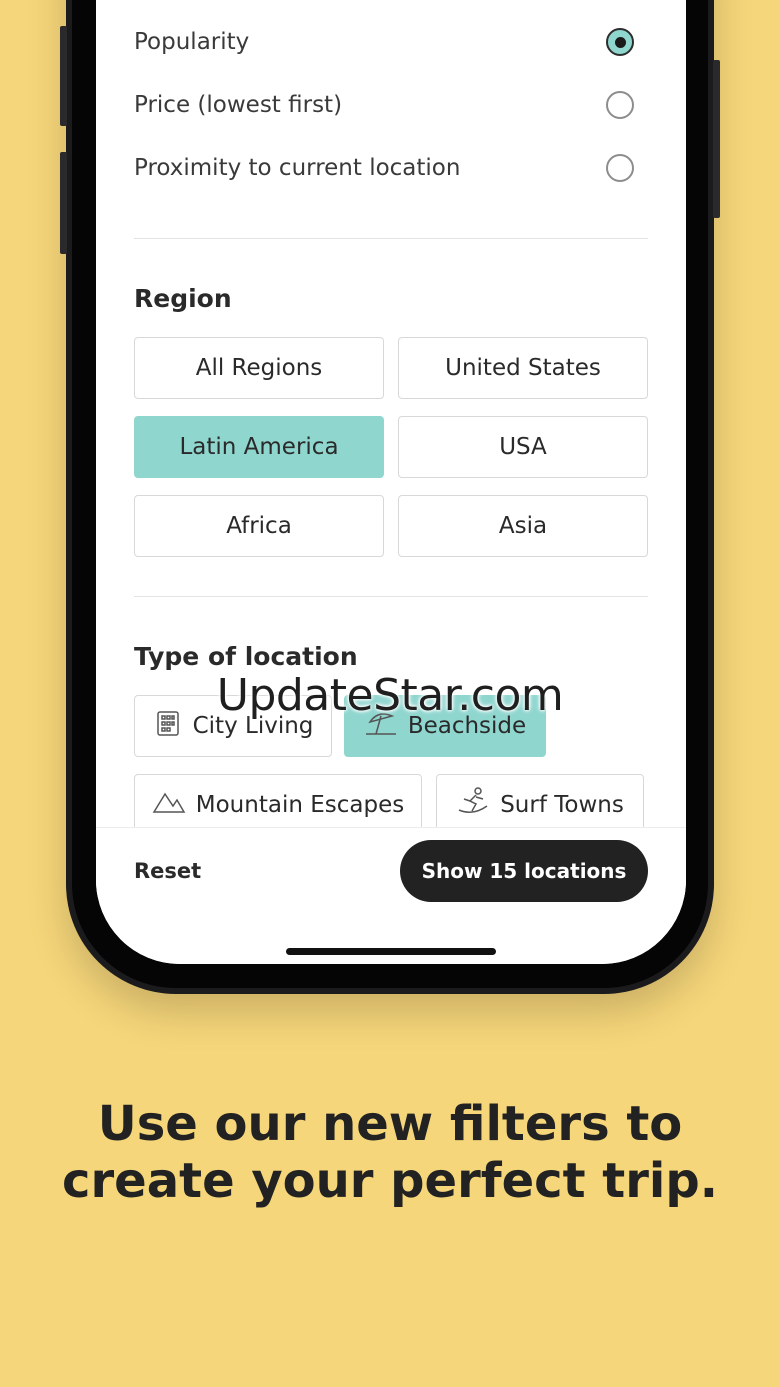 This screenshot has width=780, height=1387. What do you see at coordinates (390, 1124) in the screenshot?
I see `caption-line: Use our new filters to` at bounding box center [390, 1124].